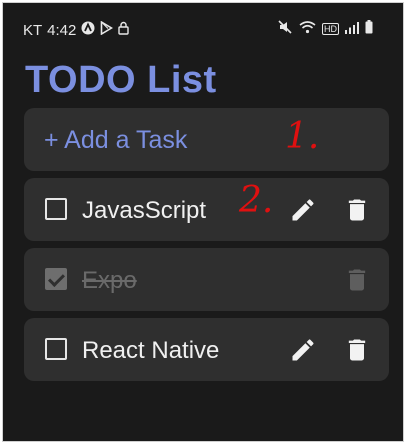 The height and width of the screenshot is (444, 406). What do you see at coordinates (151, 350) in the screenshot?
I see `task-text: React Native` at bounding box center [151, 350].